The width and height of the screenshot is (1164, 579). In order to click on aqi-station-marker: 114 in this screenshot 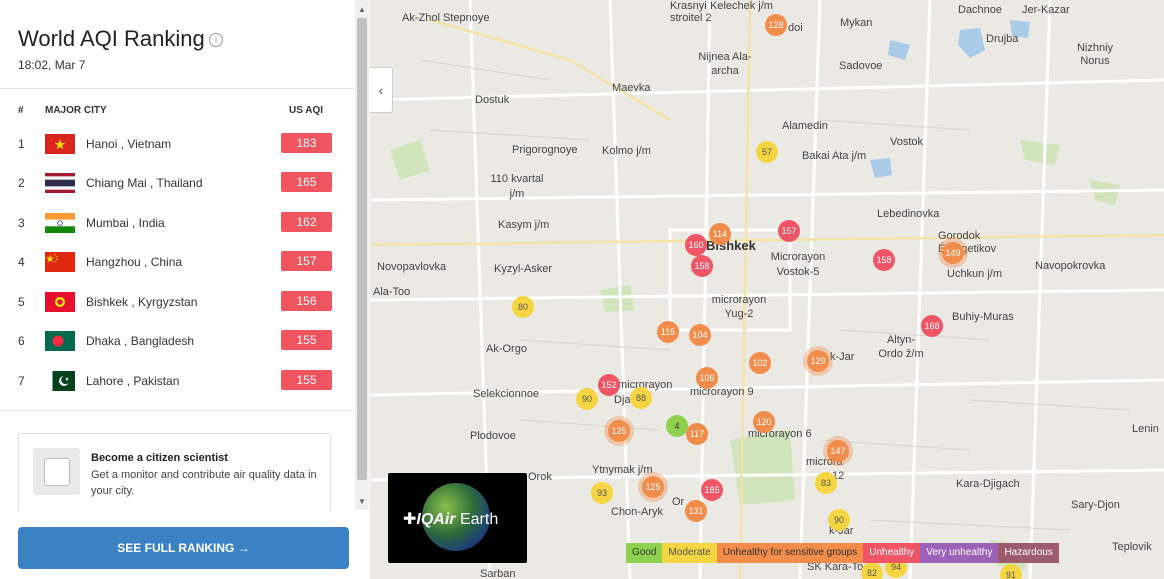, I will do `click(720, 234)`.